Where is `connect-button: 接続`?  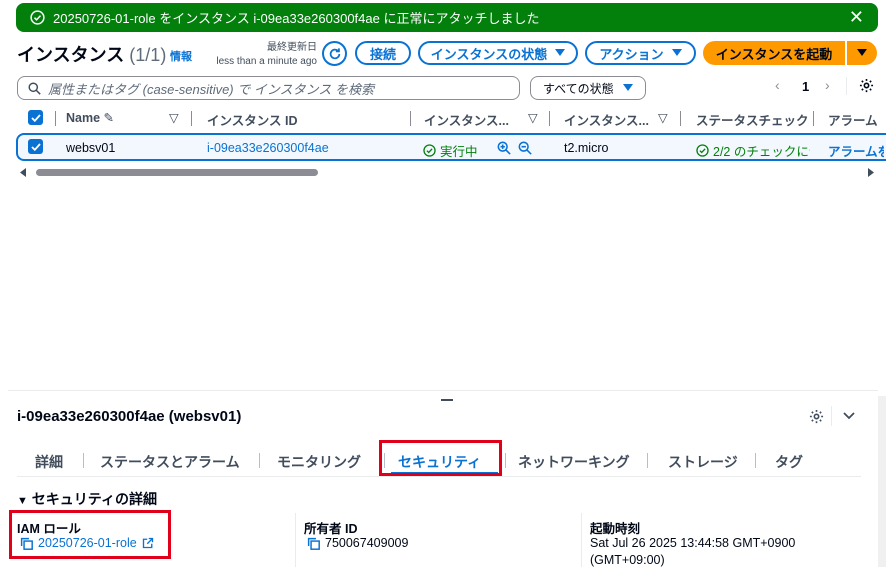
connect-button: 接続 is located at coordinates (383, 53).